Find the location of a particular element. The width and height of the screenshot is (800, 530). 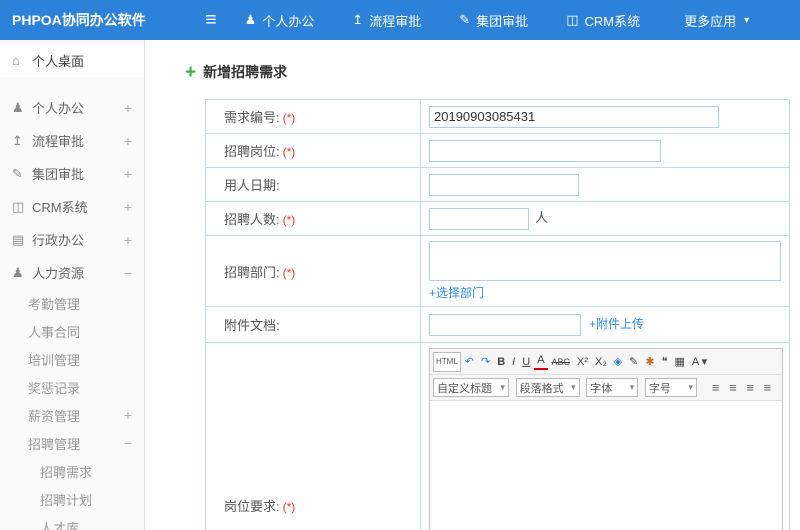

superscript-icon: X² is located at coordinates (582, 362).